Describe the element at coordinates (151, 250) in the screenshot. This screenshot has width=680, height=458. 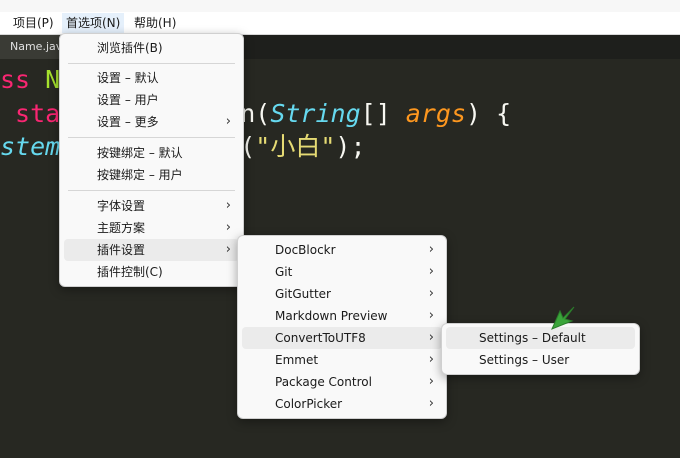
I see `menu-item-package-settings: 插件设置 ›` at that location.